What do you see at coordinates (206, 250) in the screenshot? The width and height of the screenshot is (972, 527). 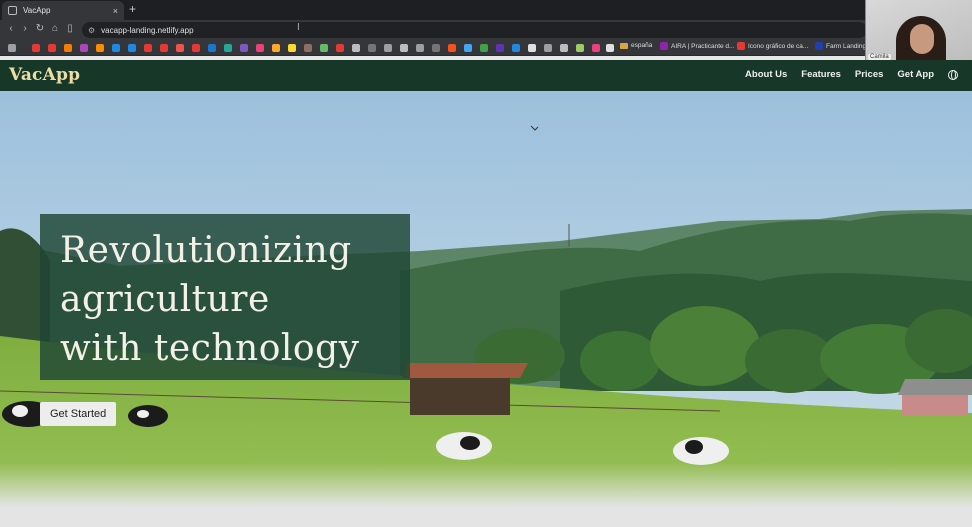 I see `hero-title-line: Revolutionizing` at bounding box center [206, 250].